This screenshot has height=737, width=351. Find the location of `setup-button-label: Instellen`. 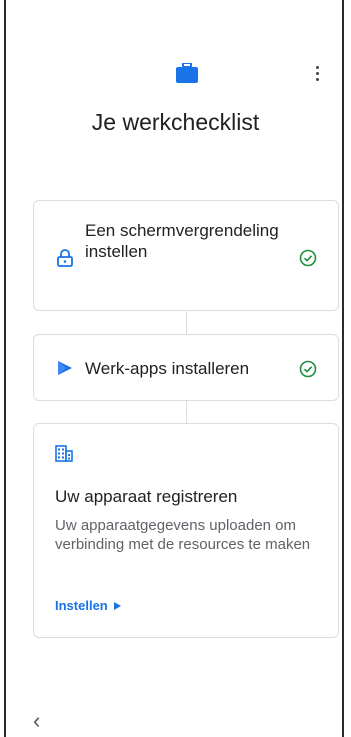

setup-button-label: Instellen is located at coordinates (81, 605).